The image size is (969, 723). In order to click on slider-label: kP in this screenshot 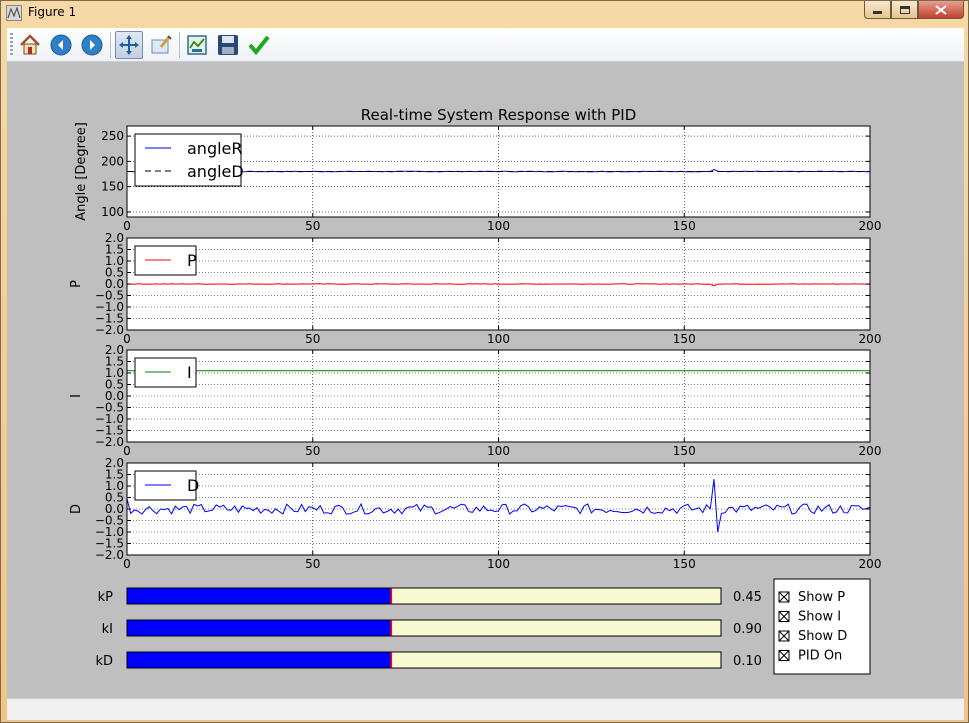, I will do `click(106, 597)`.